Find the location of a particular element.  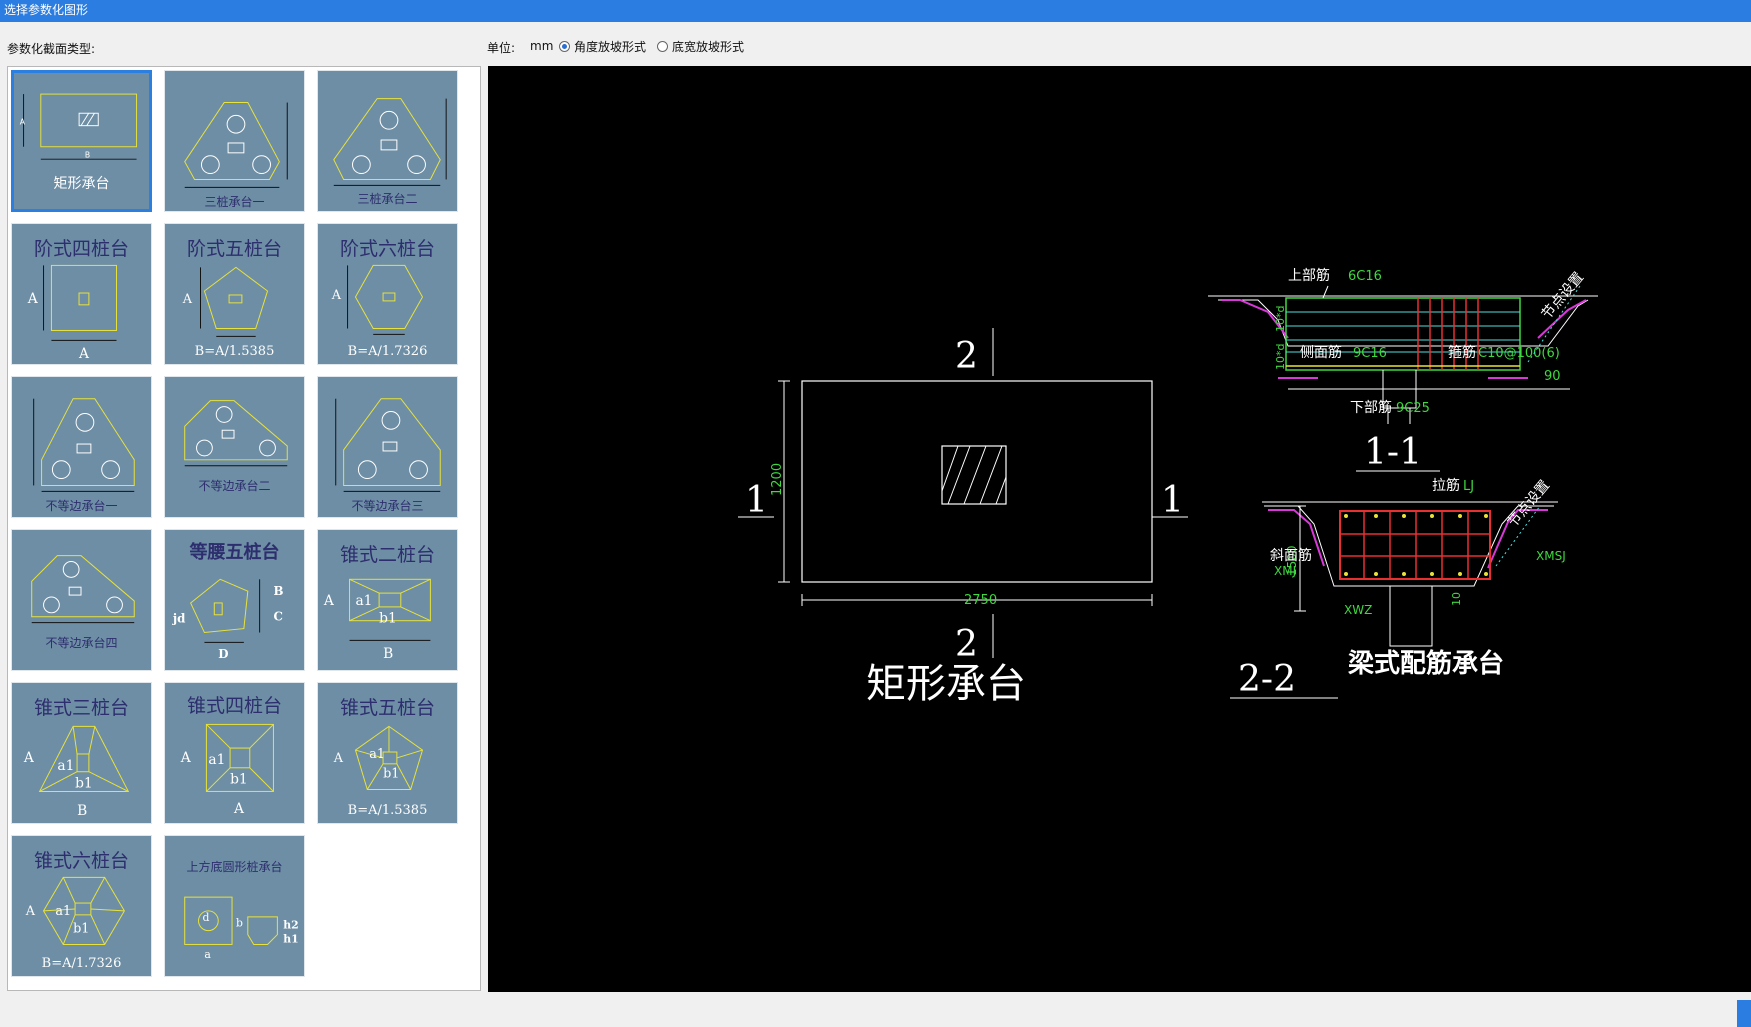

title-bar: 选择参数化图形 is located at coordinates (875, 11).